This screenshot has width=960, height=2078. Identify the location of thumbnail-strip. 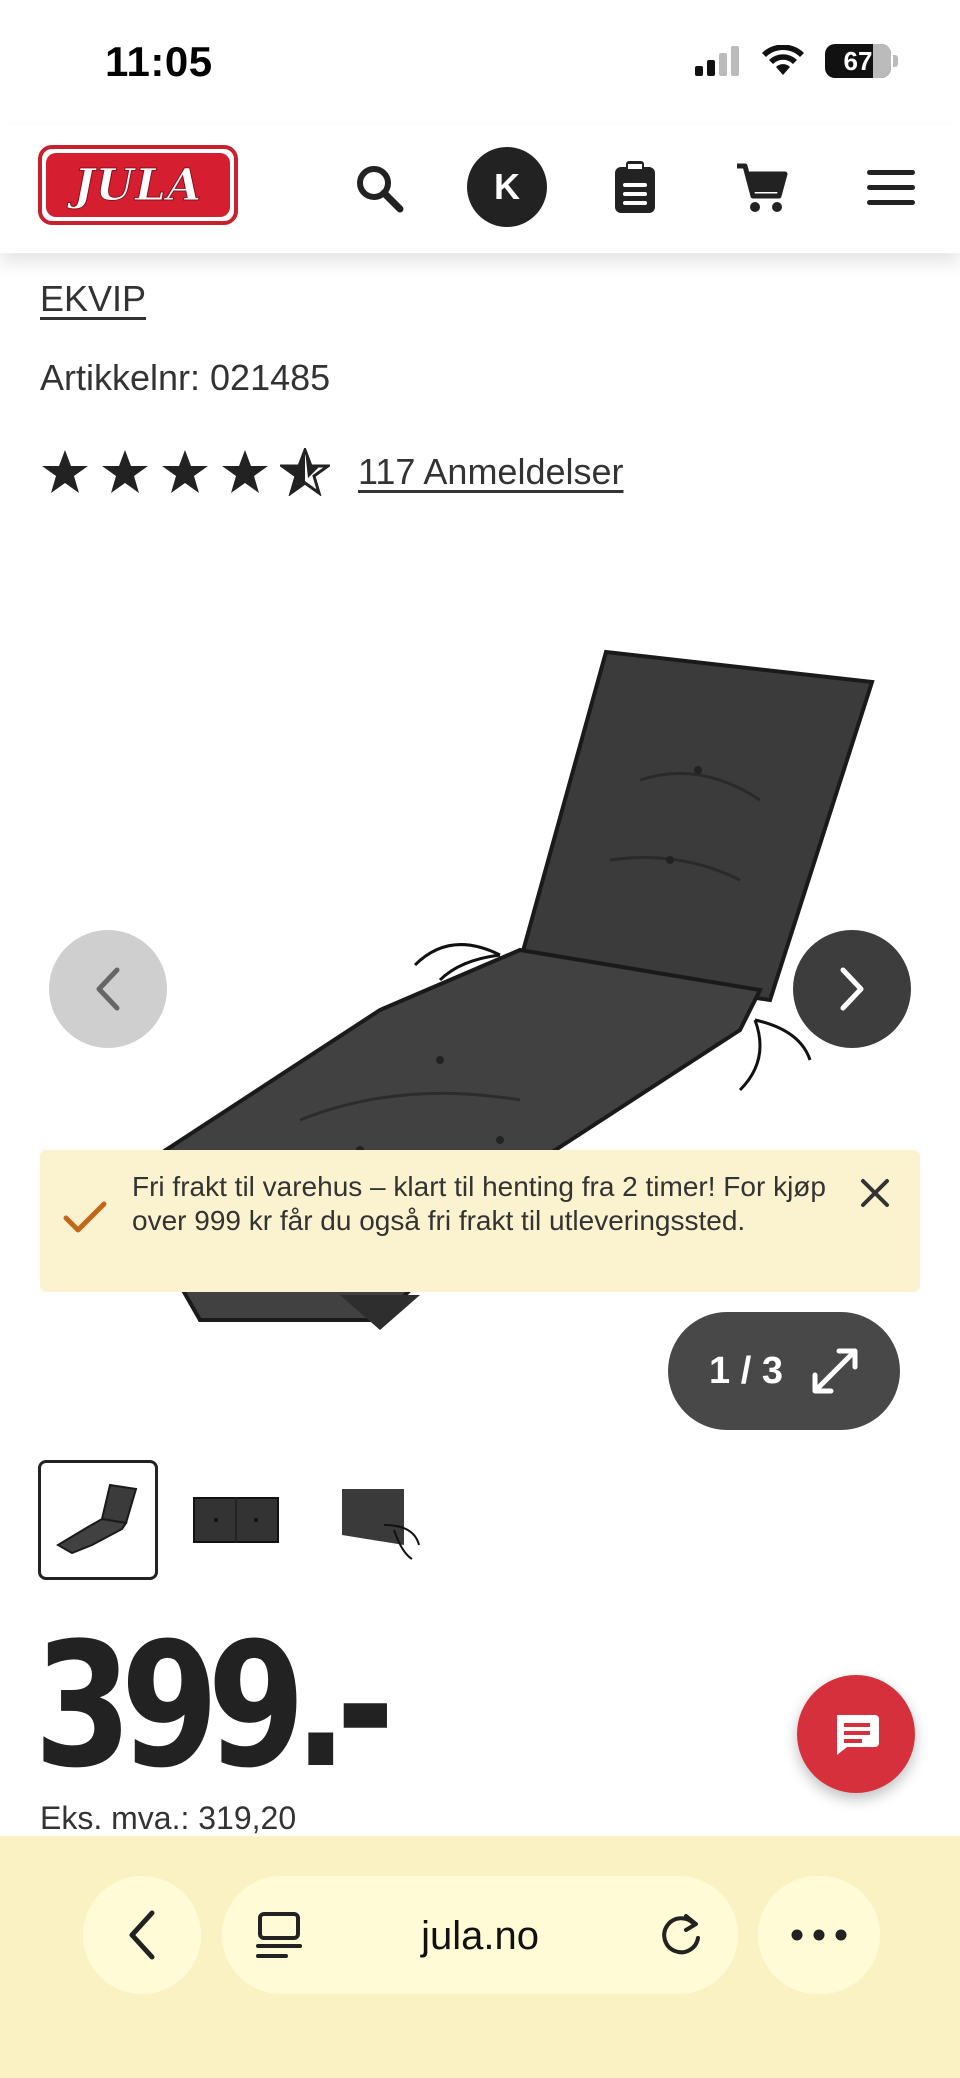
(236, 1520).